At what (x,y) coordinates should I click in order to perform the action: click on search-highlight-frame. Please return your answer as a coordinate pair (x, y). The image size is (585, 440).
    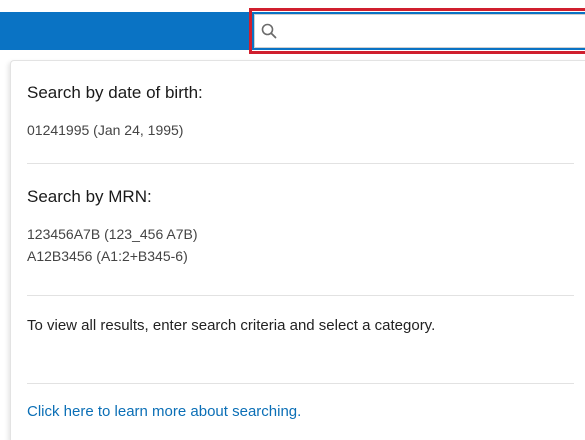
    Looking at the image, I should click on (417, 31).